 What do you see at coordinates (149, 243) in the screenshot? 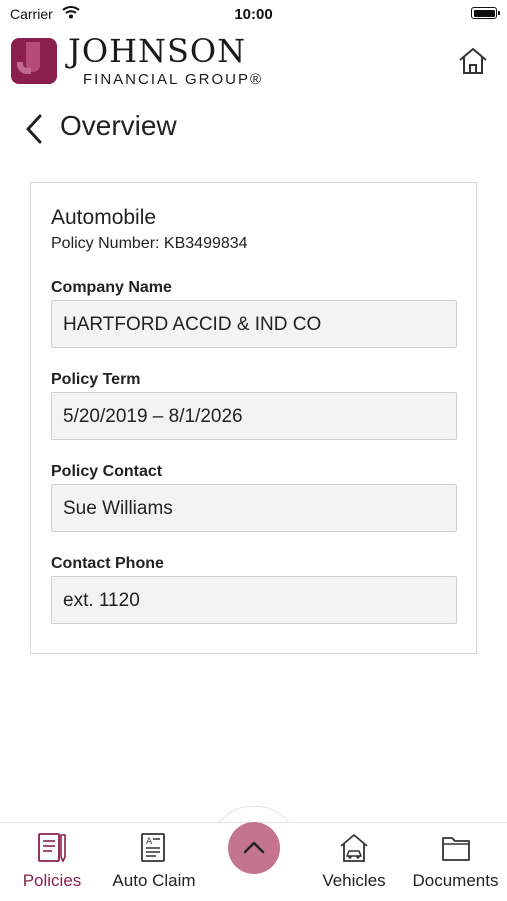
I see `policy-number: Policy Number: KB3499834` at bounding box center [149, 243].